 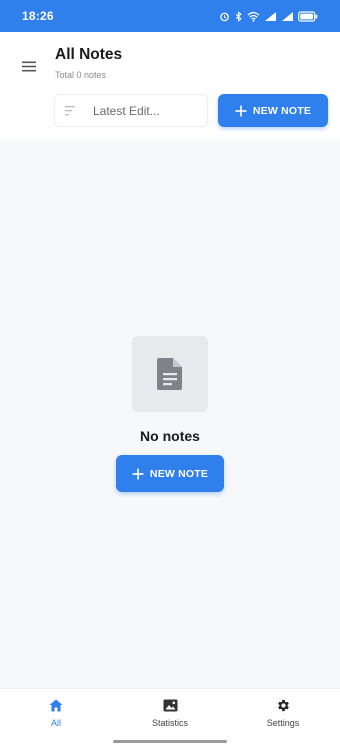 I want to click on new-note-button: NEW NOTE, so click(x=273, y=110).